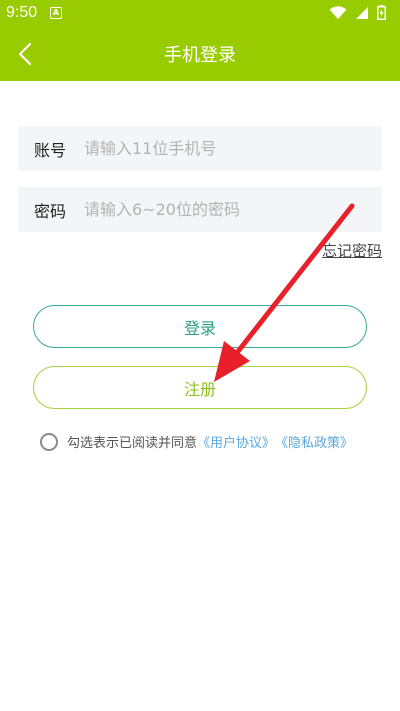 The height and width of the screenshot is (711, 400). I want to click on signal-icon, so click(362, 12).